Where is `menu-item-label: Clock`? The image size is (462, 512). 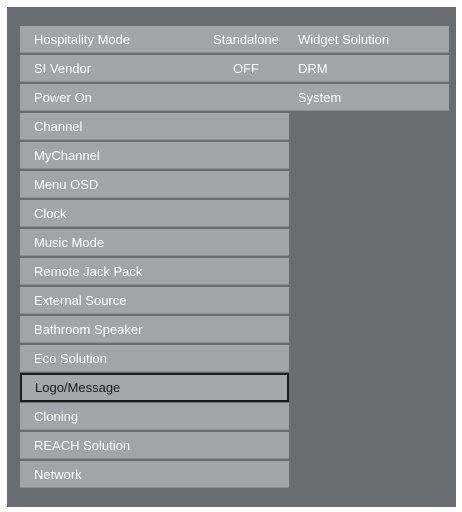
menu-item-label: Clock is located at coordinates (50, 213).